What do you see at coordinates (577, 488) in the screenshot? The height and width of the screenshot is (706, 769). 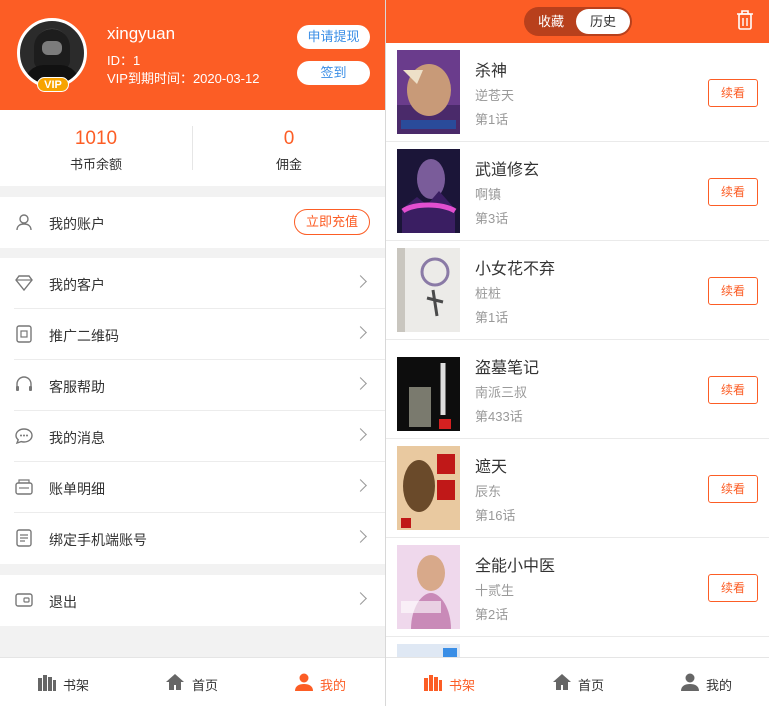 I see `book-item: 遮天 辰东 第16话 续看` at bounding box center [577, 488].